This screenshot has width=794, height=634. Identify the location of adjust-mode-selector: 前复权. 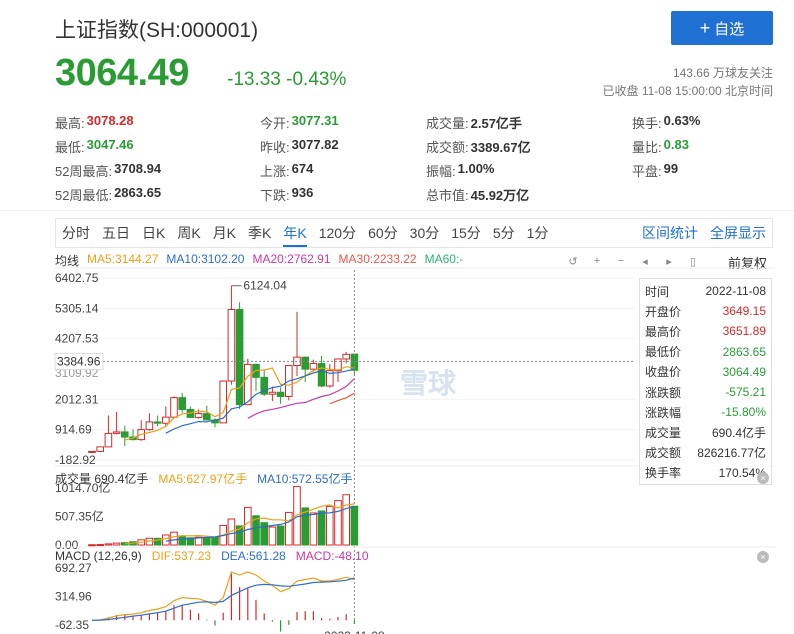
(747, 262).